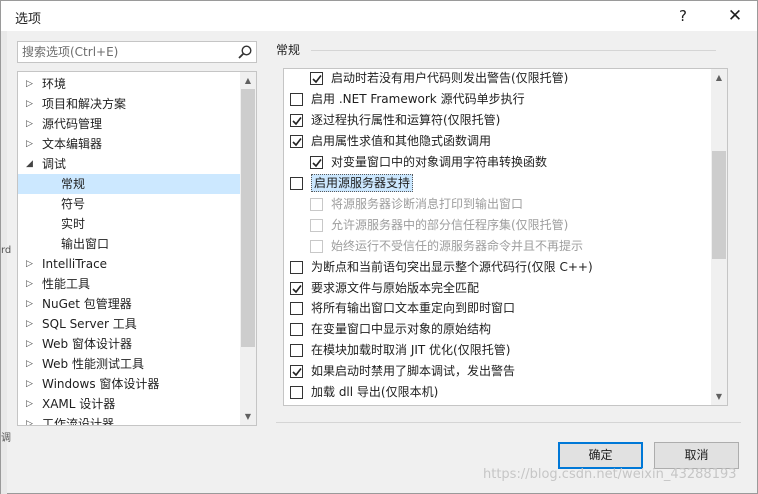  Describe the element at coordinates (129, 264) in the screenshot. I see `tree-item: ▷ IntelliTrace` at that location.